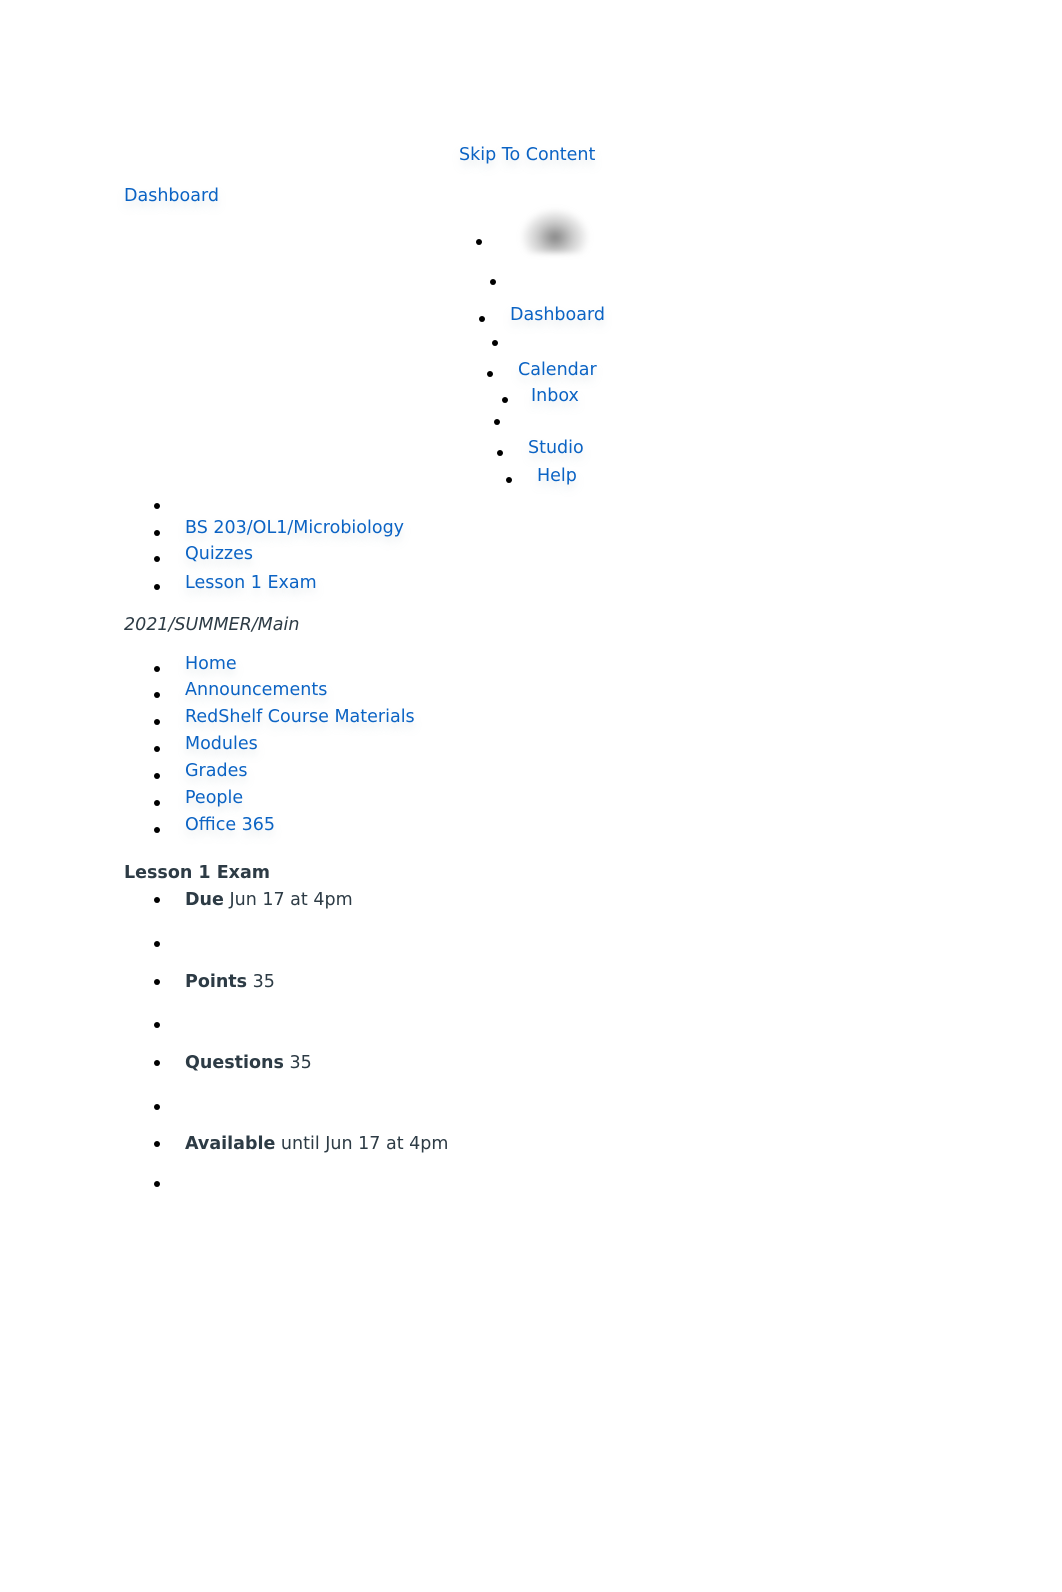 The height and width of the screenshot is (1592, 1062). I want to click on course-nav-home: Home, so click(211, 664).